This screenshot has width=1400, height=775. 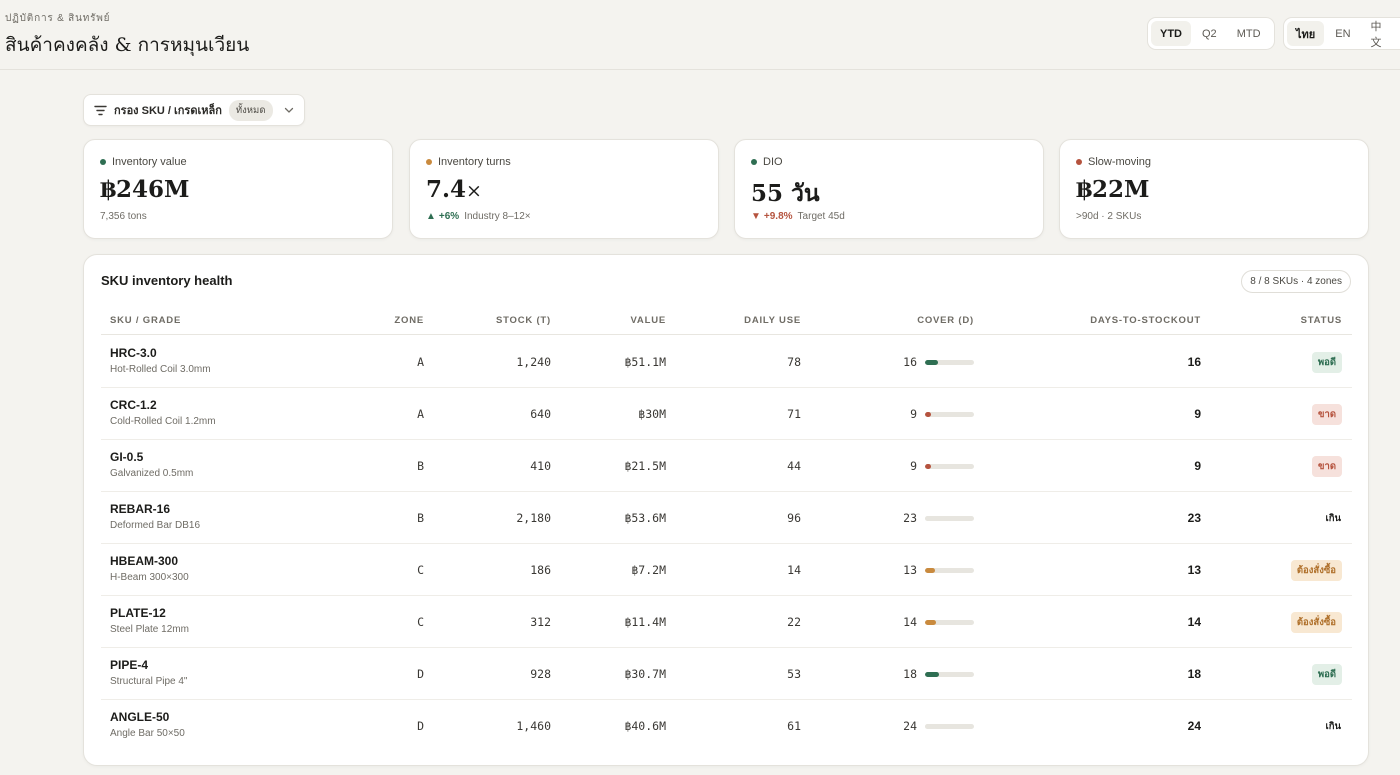 I want to click on cover-value: 18, so click(x=910, y=674).